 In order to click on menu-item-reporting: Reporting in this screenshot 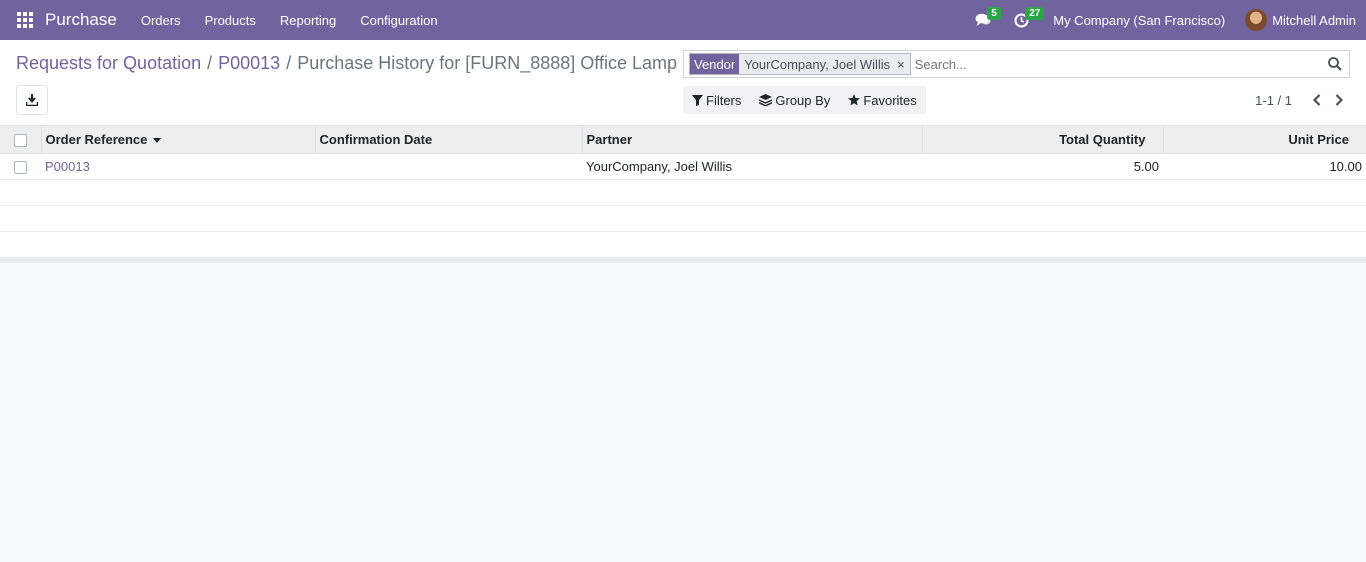, I will do `click(308, 20)`.